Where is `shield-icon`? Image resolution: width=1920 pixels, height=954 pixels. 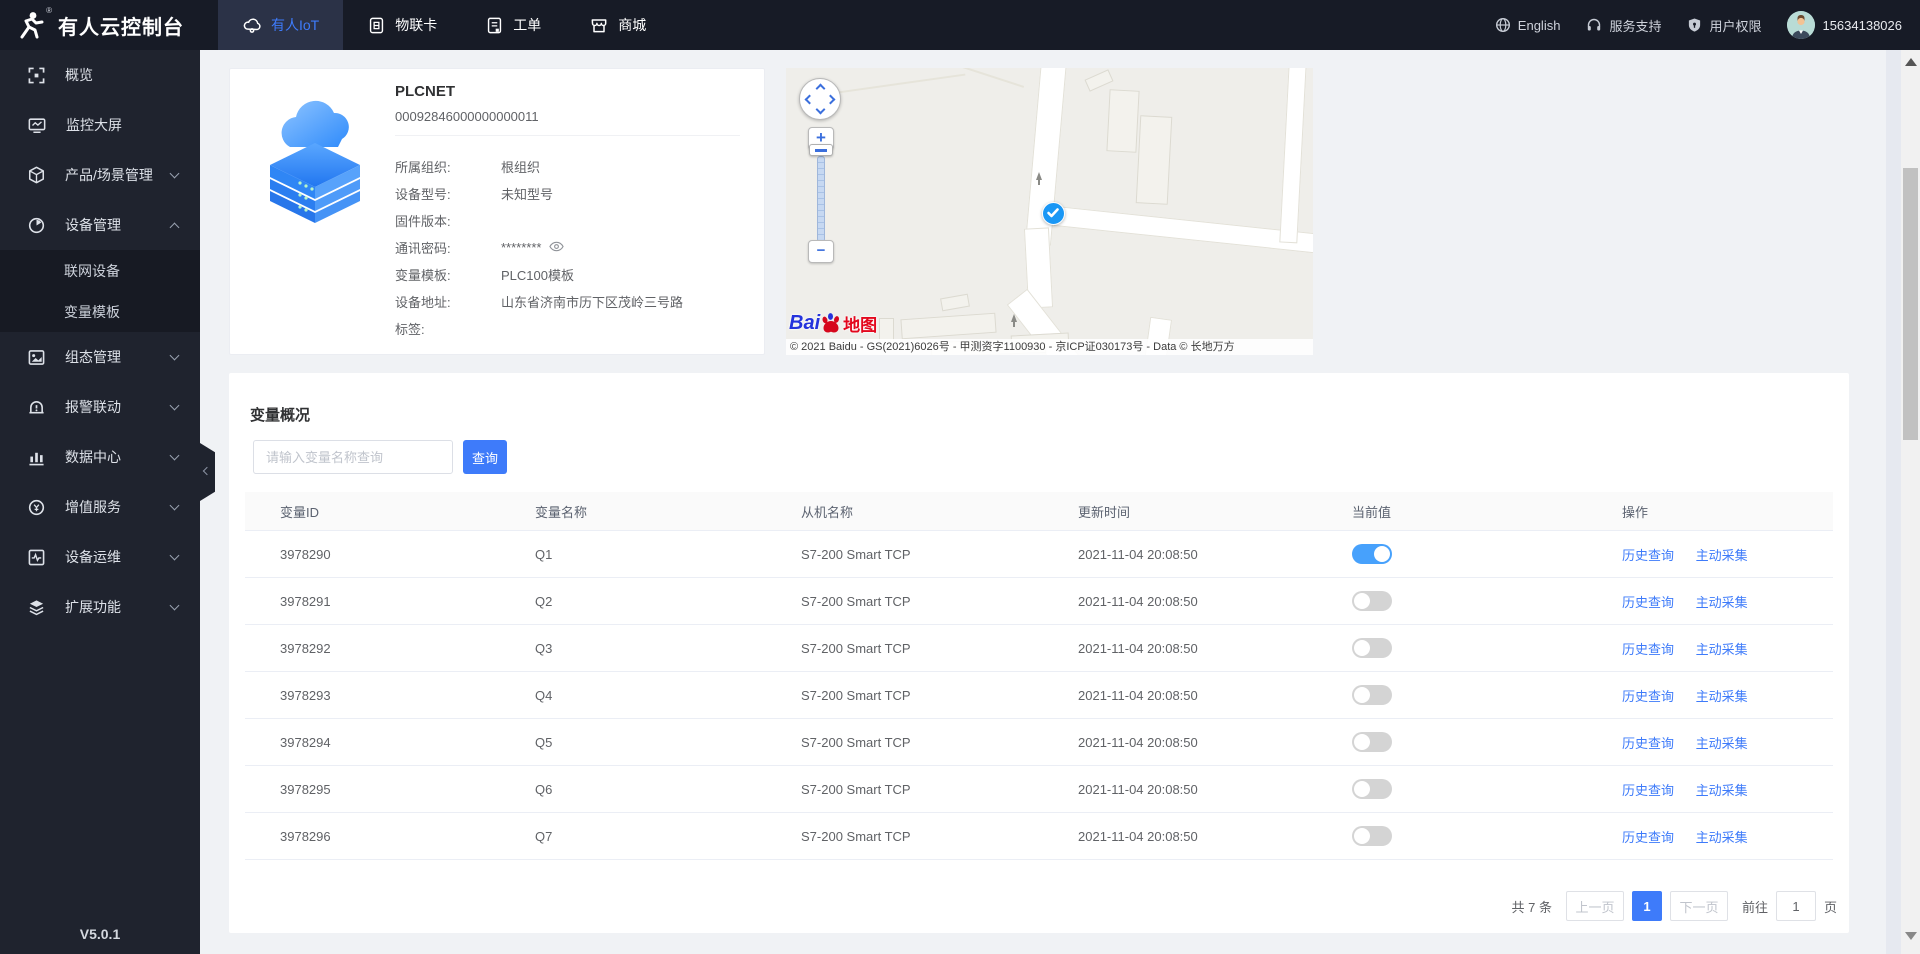
shield-icon is located at coordinates (1695, 25).